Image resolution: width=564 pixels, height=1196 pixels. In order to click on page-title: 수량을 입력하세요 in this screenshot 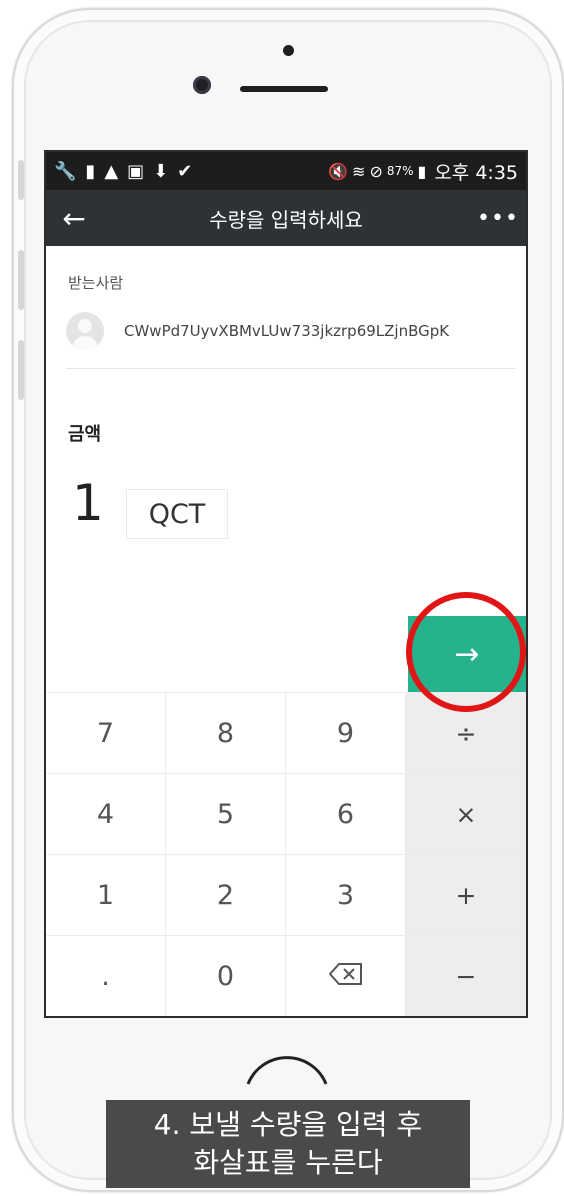, I will do `click(286, 219)`.